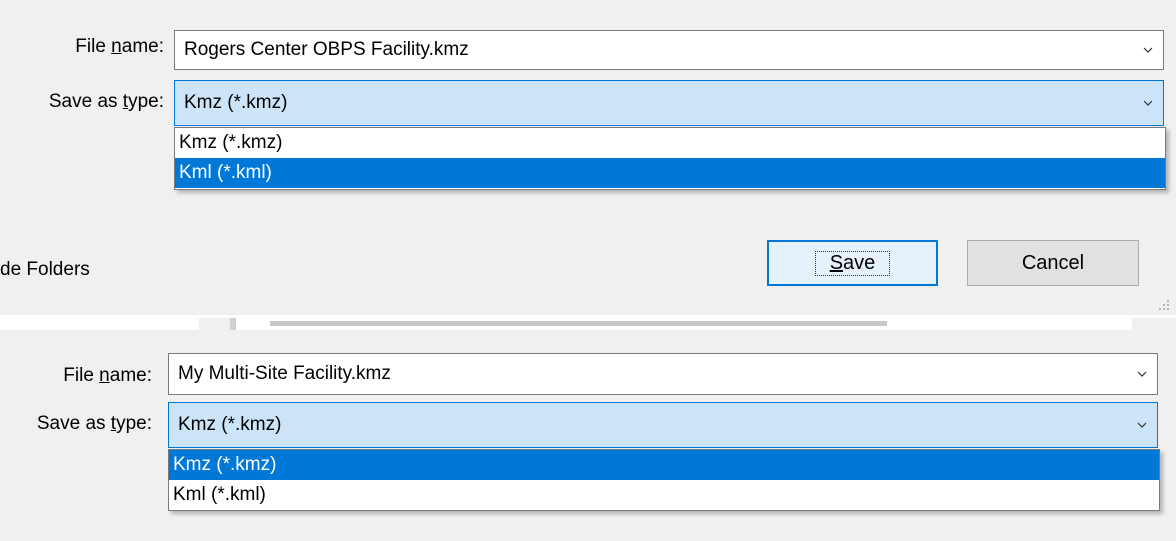 The height and width of the screenshot is (541, 1176). Describe the element at coordinates (669, 50) in the screenshot. I see `file-name-input: Rogers Center OBPS Facility.kmz` at that location.